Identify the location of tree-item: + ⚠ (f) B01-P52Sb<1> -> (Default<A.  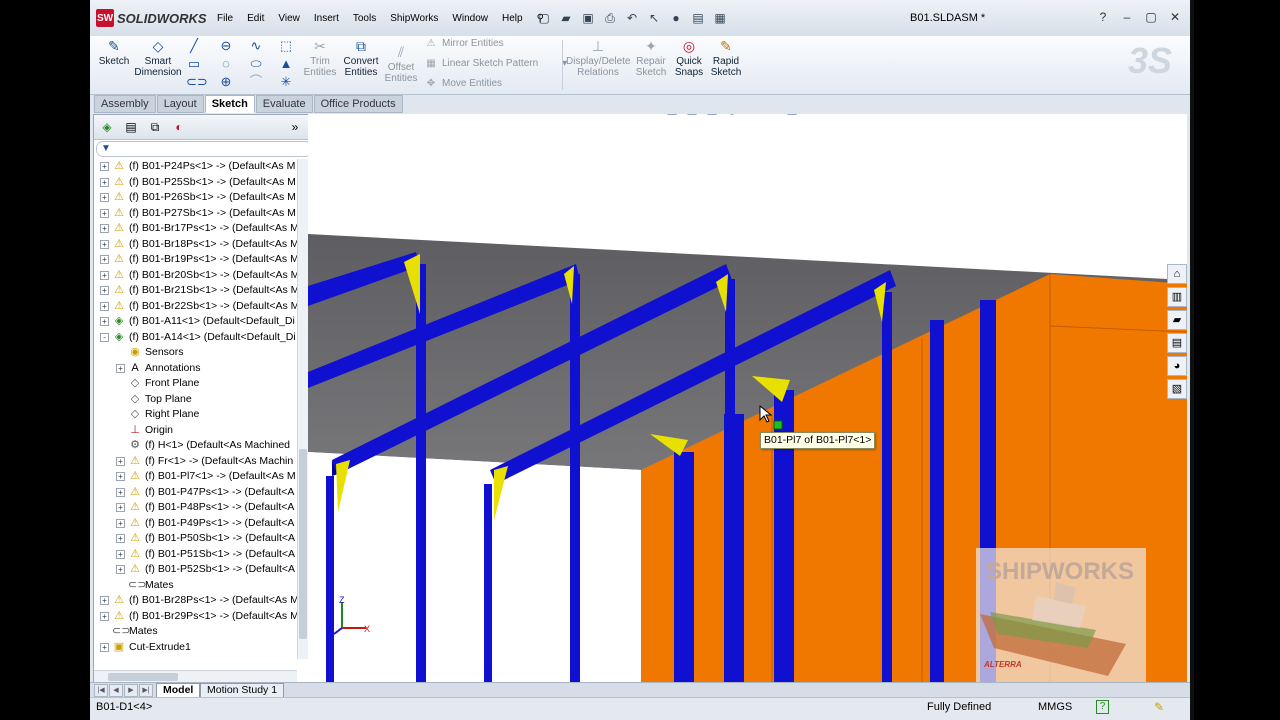
(205, 569).